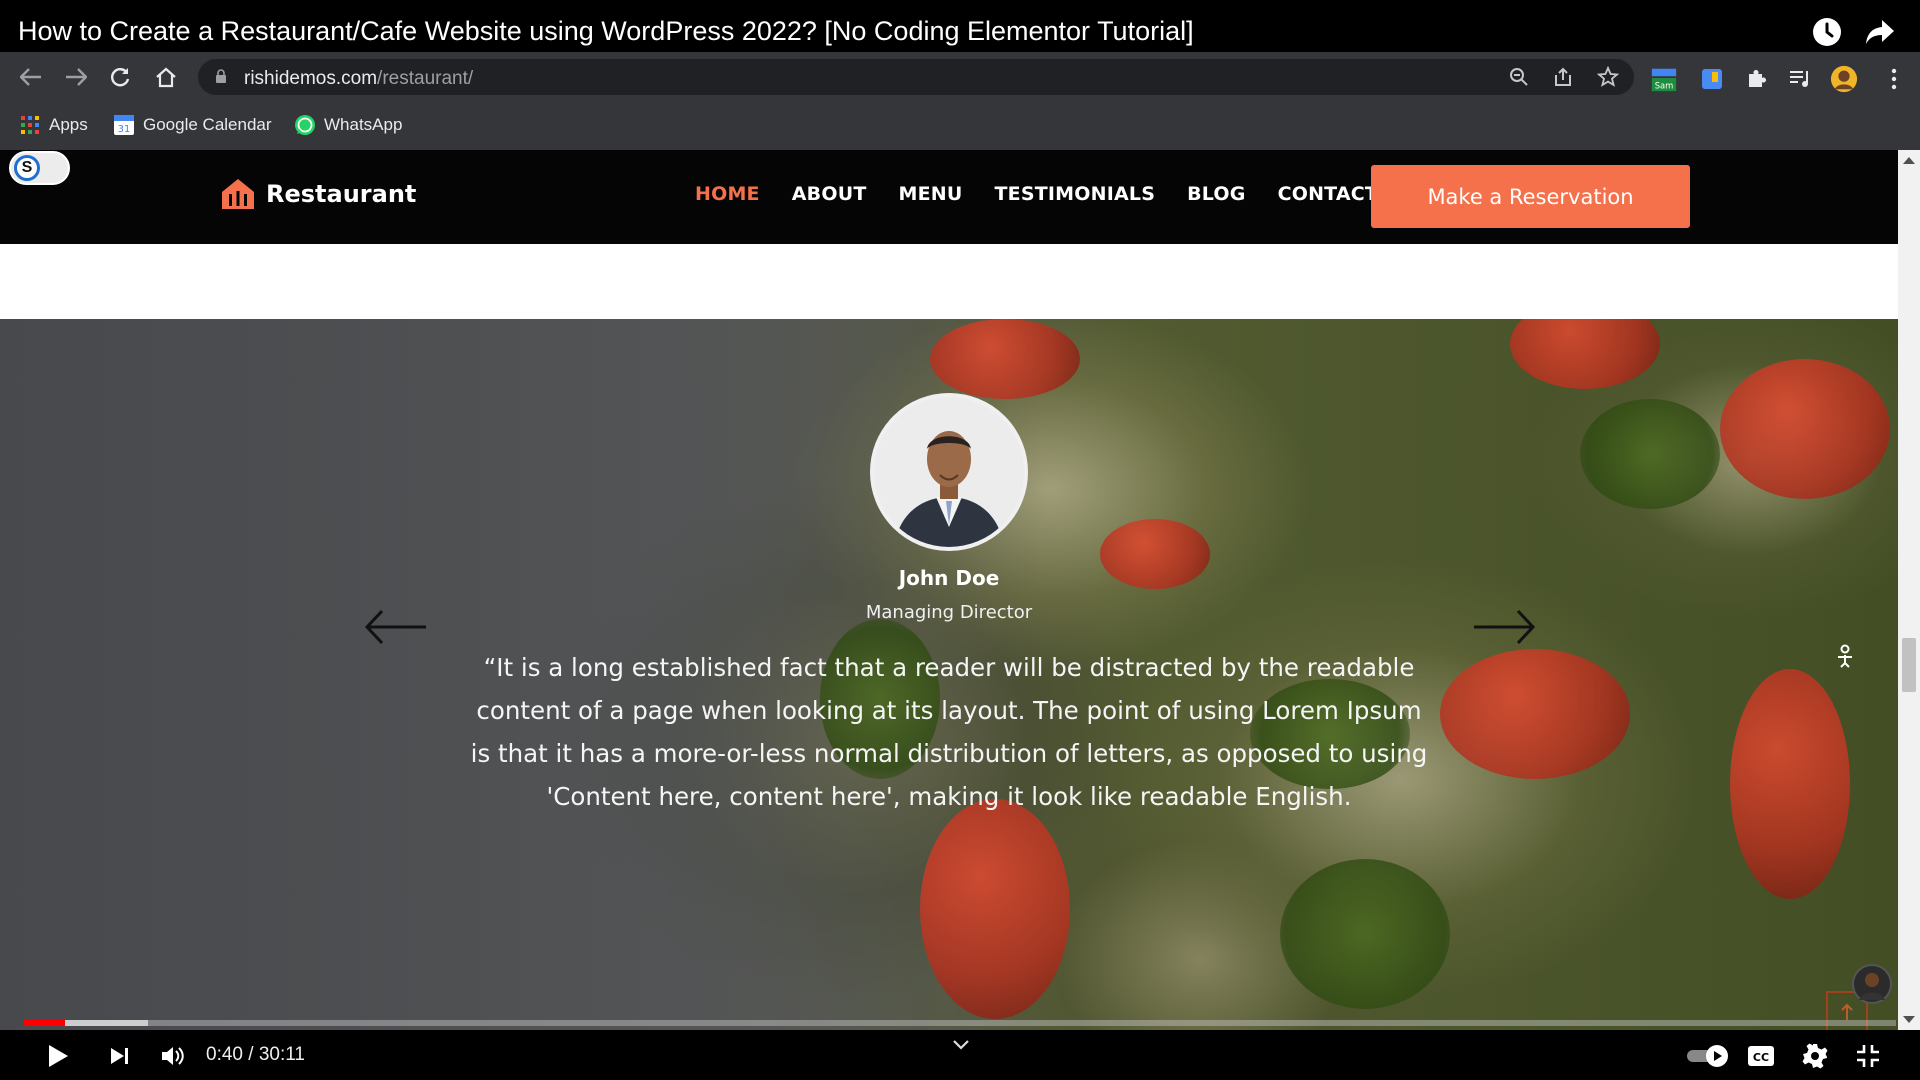 This screenshot has width=1920, height=1080. I want to click on back-arrow-icon, so click(31, 77).